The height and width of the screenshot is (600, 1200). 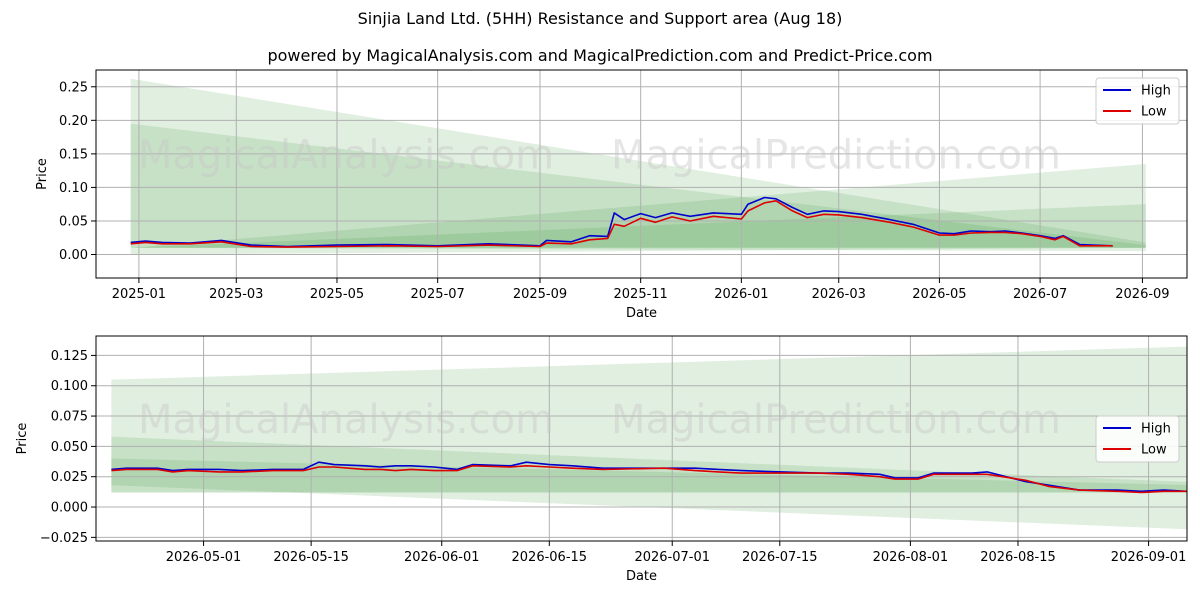 I want to click on x-tick-label: 2026-08-01, so click(x=911, y=557).